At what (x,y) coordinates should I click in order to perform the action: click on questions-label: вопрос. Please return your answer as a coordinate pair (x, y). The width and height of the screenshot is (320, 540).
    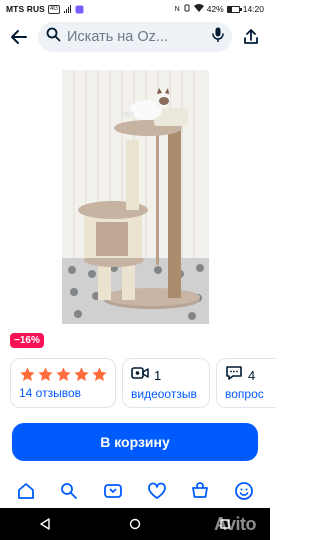
    Looking at the image, I should click on (244, 394).